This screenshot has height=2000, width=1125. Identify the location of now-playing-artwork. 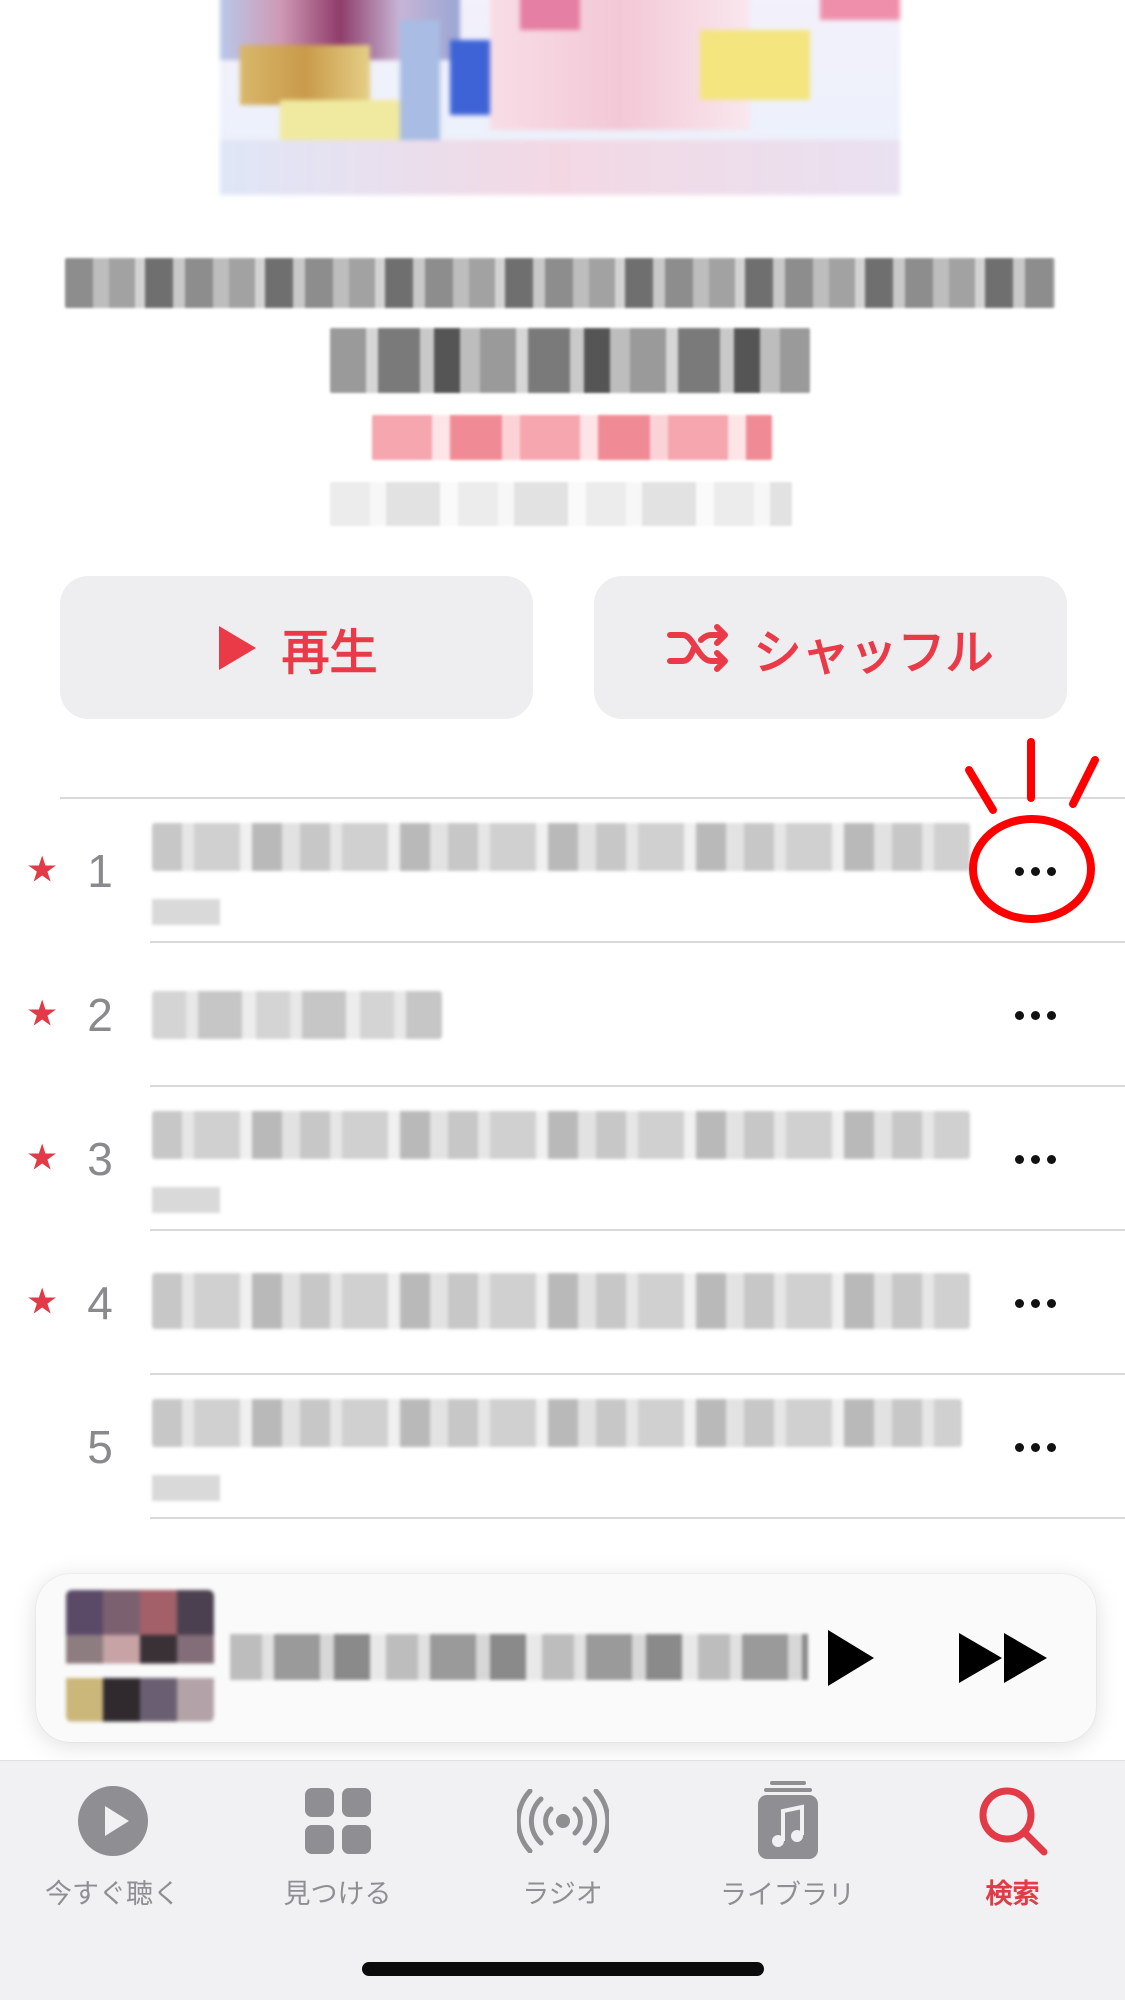
(140, 1656).